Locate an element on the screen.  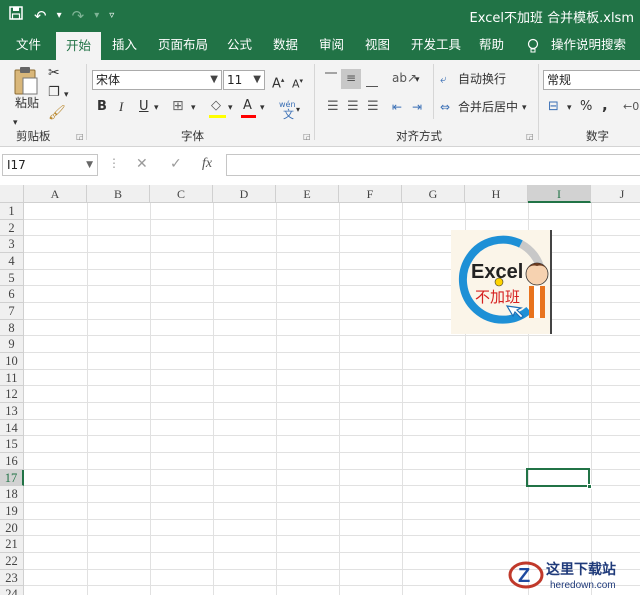
row-header: 24 is located at coordinates (12, 590).